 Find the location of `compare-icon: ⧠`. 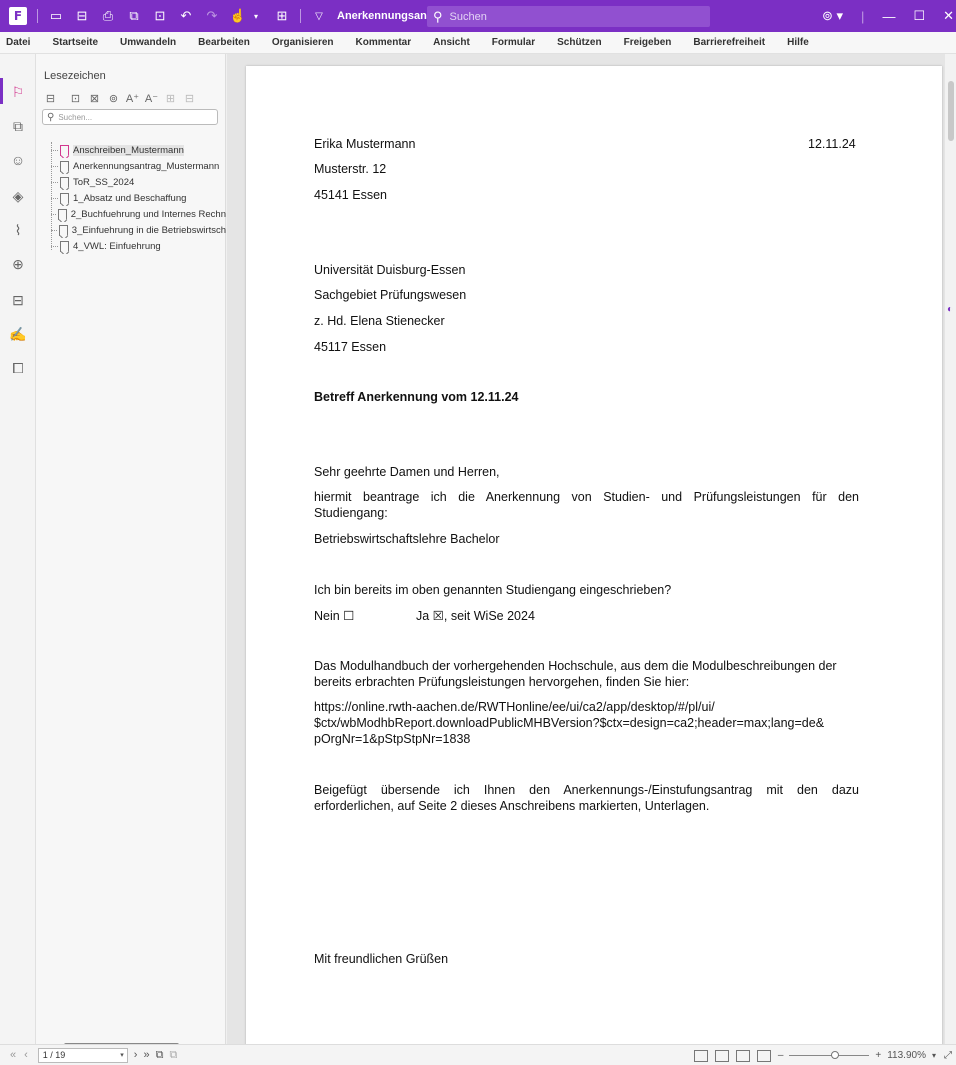

compare-icon: ⧠ is located at coordinates (18, 368).